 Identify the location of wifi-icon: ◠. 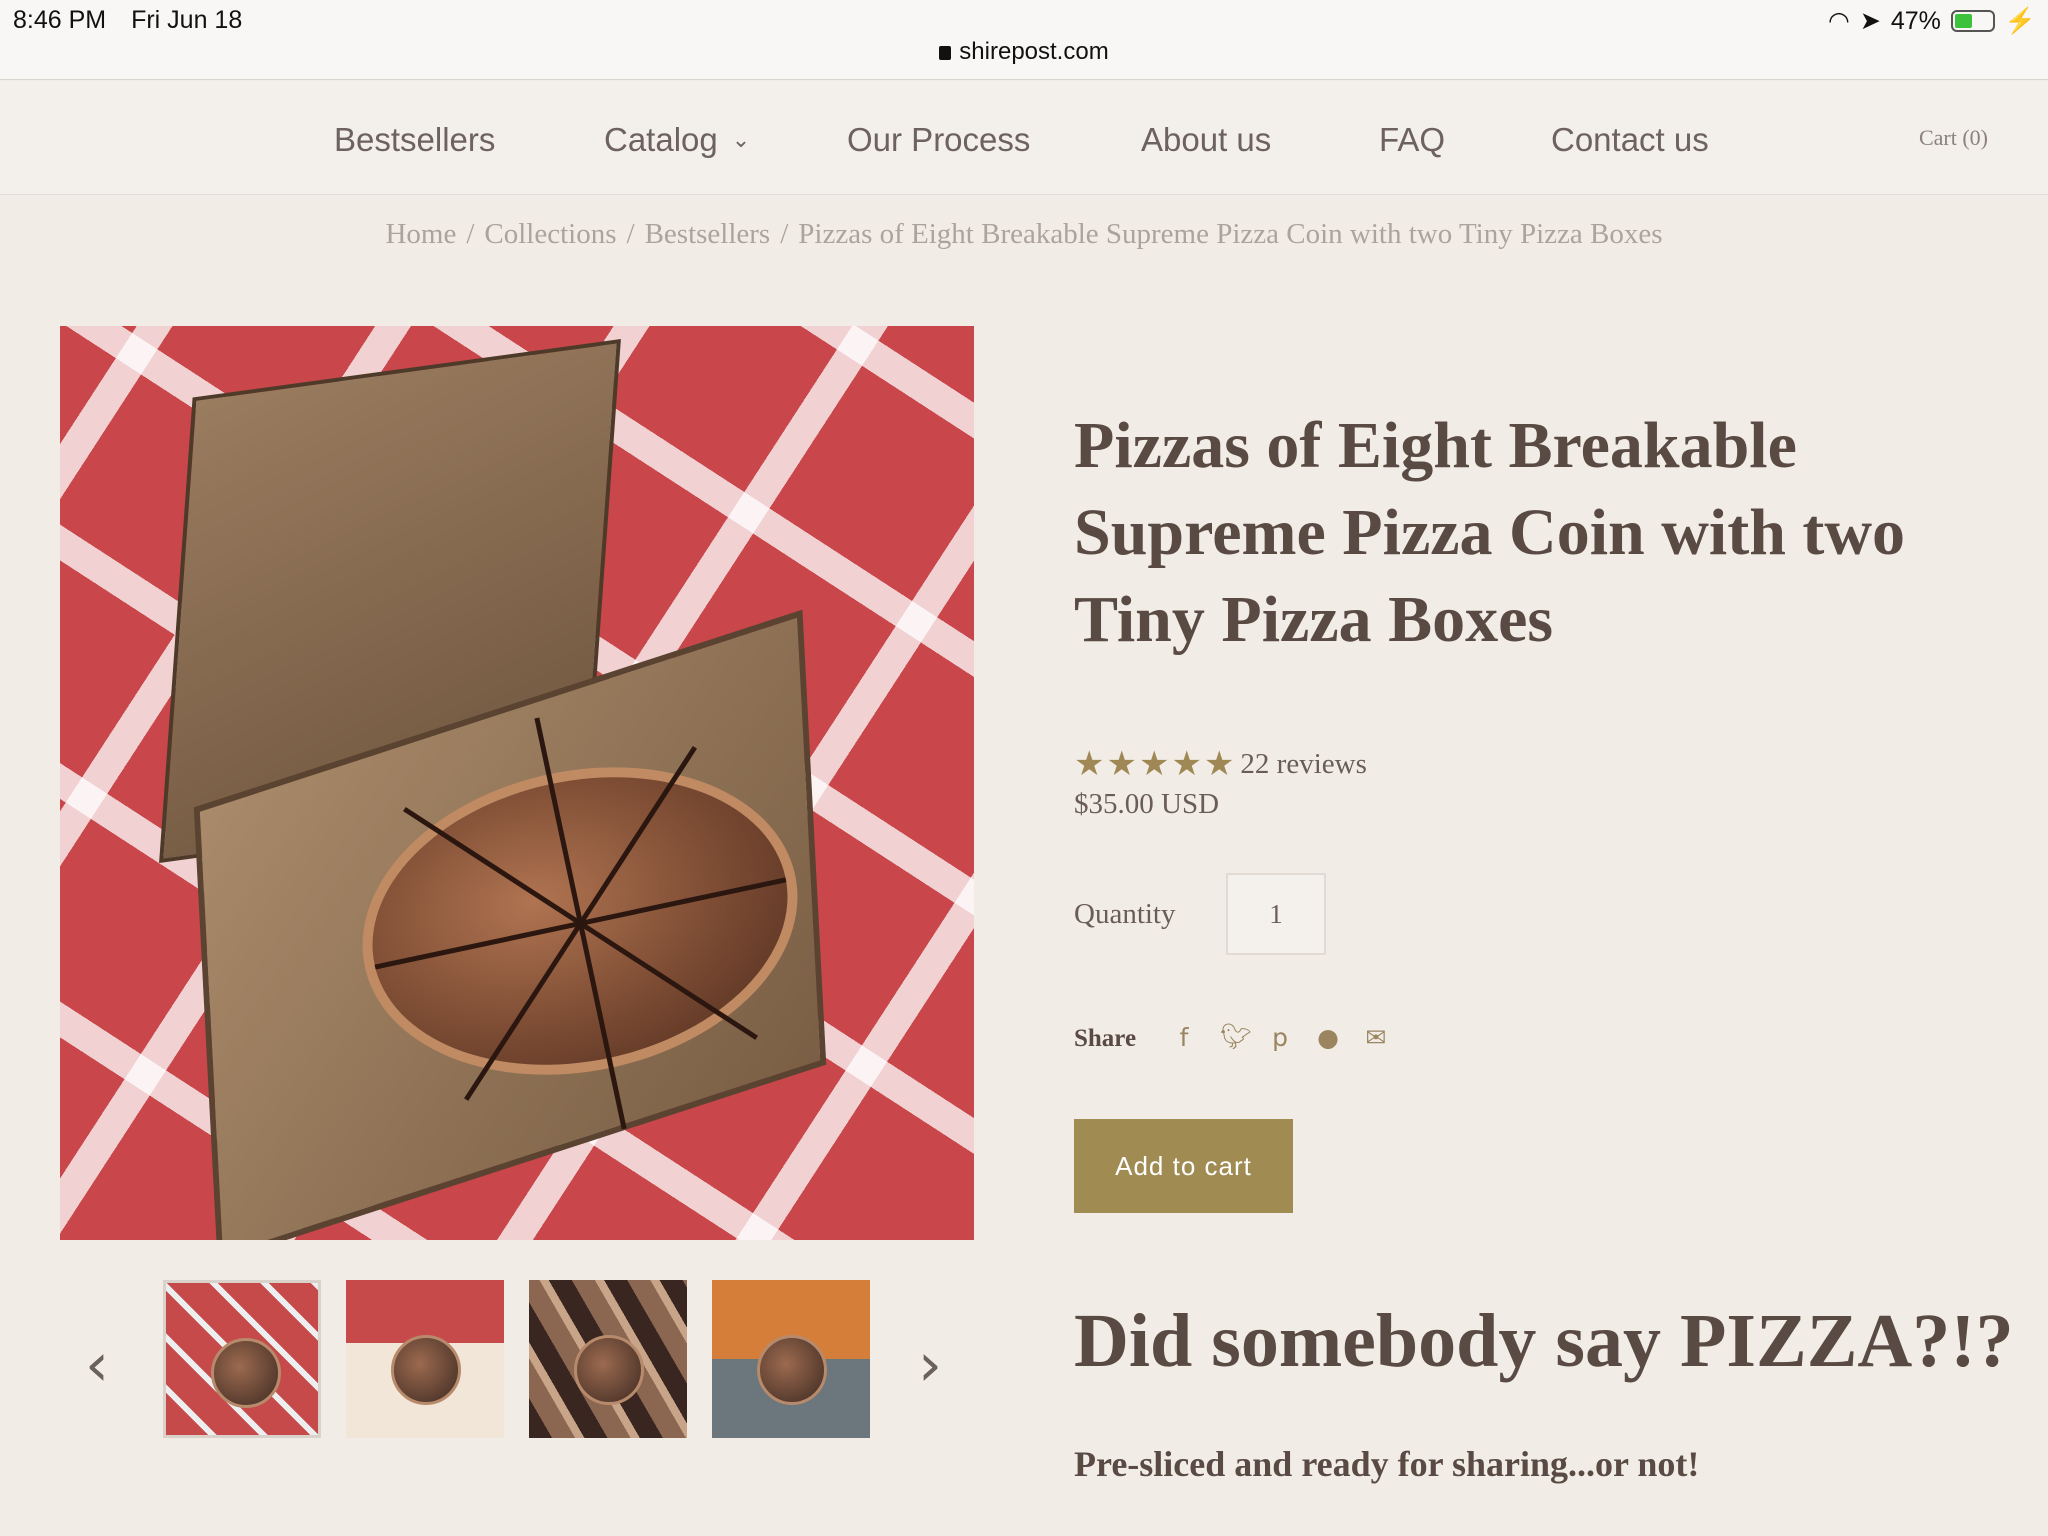
(1839, 21).